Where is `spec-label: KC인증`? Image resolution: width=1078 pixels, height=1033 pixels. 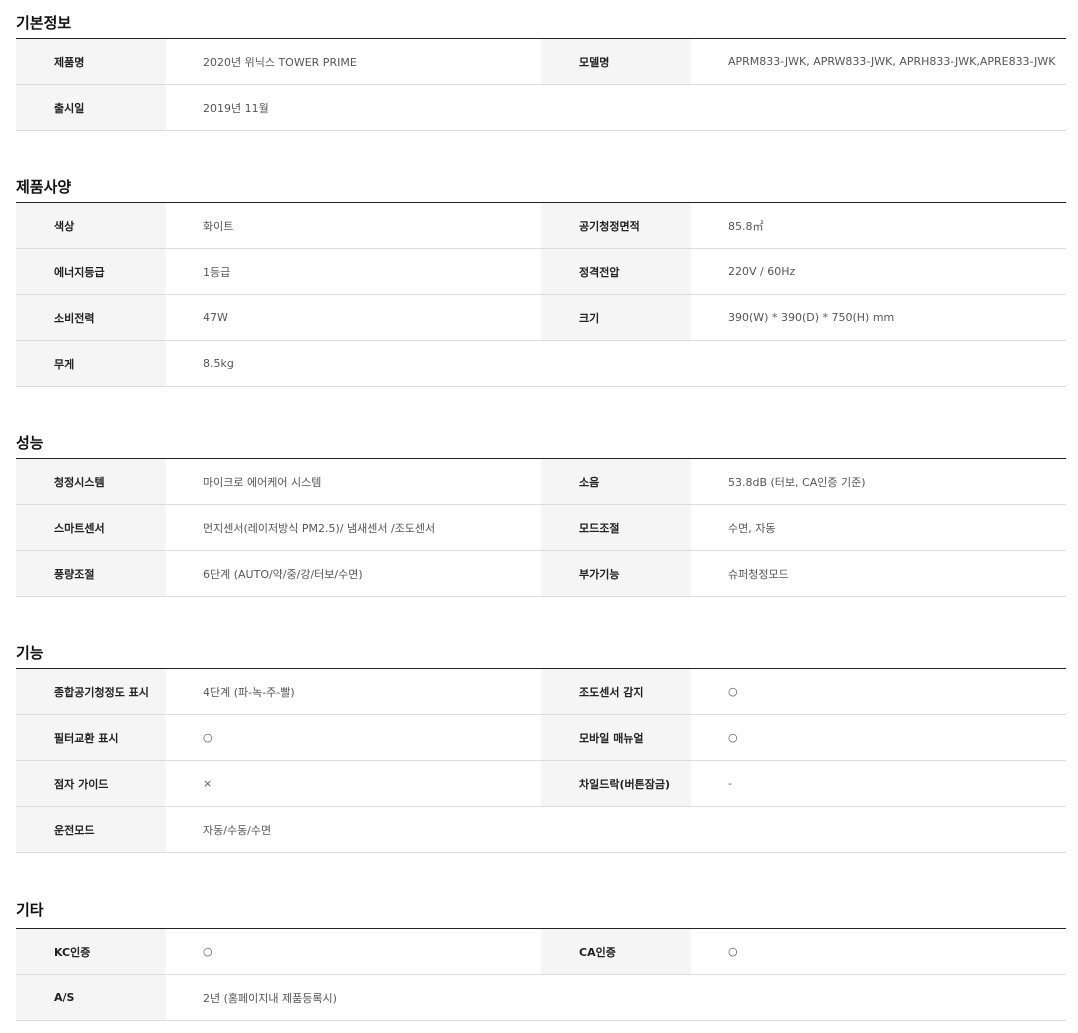
spec-label: KC인증 is located at coordinates (91, 951).